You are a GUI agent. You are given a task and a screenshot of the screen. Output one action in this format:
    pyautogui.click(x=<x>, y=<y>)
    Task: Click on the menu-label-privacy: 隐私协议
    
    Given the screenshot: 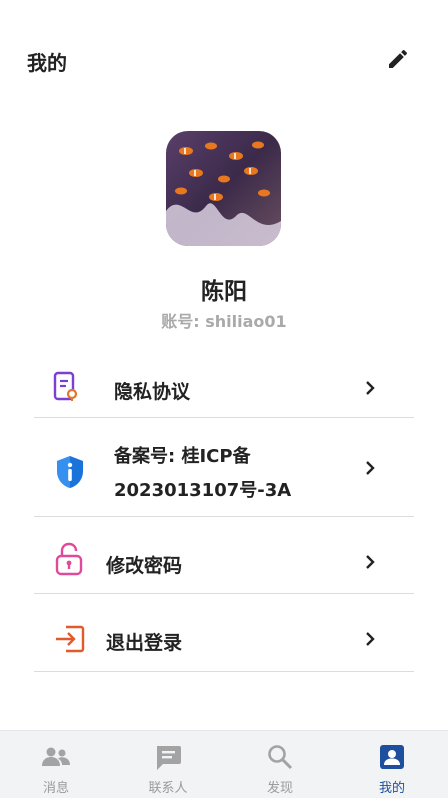 What is the action you would take?
    pyautogui.click(x=152, y=392)
    